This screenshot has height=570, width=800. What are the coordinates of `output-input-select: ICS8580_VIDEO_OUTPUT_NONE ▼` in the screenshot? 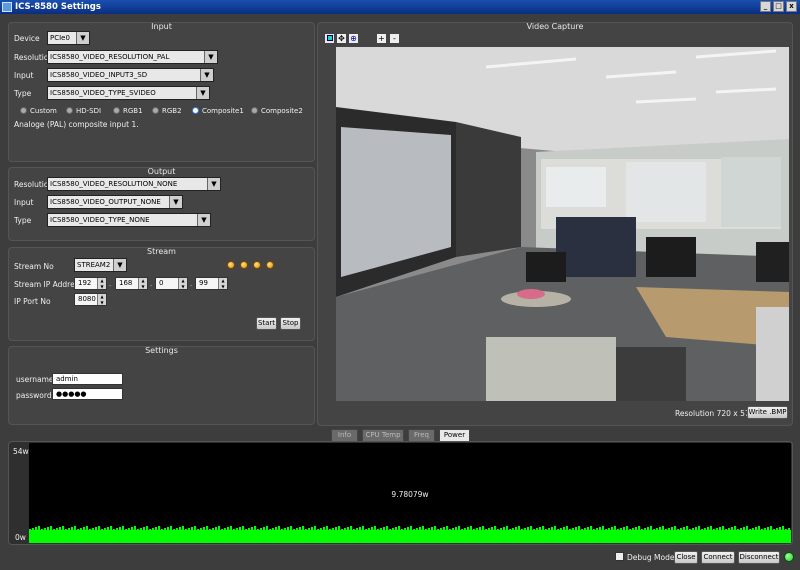 It's located at (115, 202).